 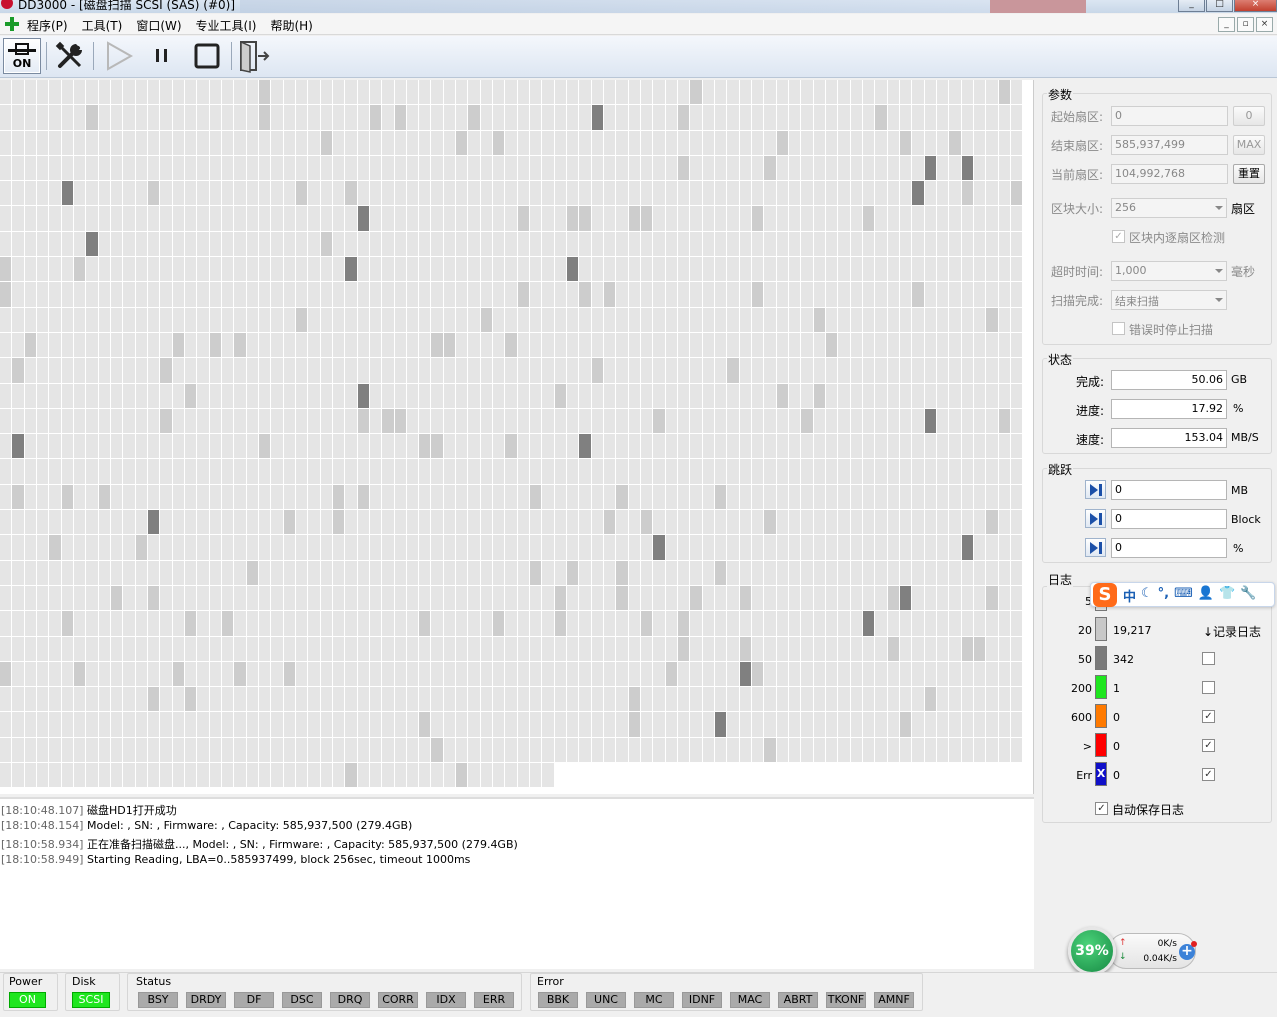 What do you see at coordinates (1206, 595) in the screenshot?
I see `ime-user-icon: 👤` at bounding box center [1206, 595].